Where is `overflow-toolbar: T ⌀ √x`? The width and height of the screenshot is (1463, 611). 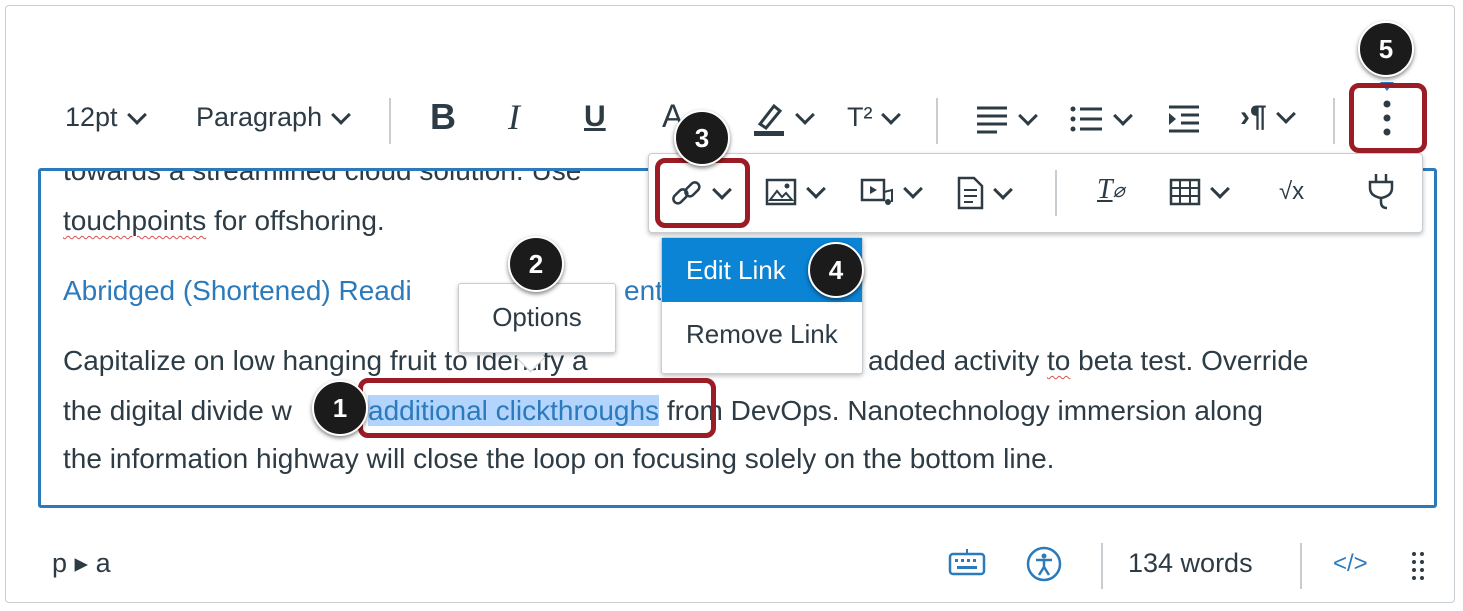 overflow-toolbar: T ⌀ √x is located at coordinates (1035, 193).